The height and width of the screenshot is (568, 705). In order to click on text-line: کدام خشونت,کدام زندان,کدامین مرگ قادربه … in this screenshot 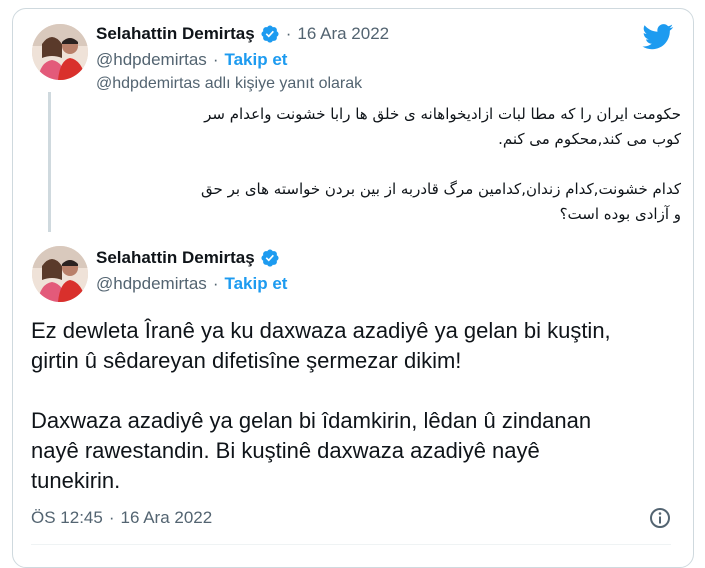, I will do `click(441, 189)`.